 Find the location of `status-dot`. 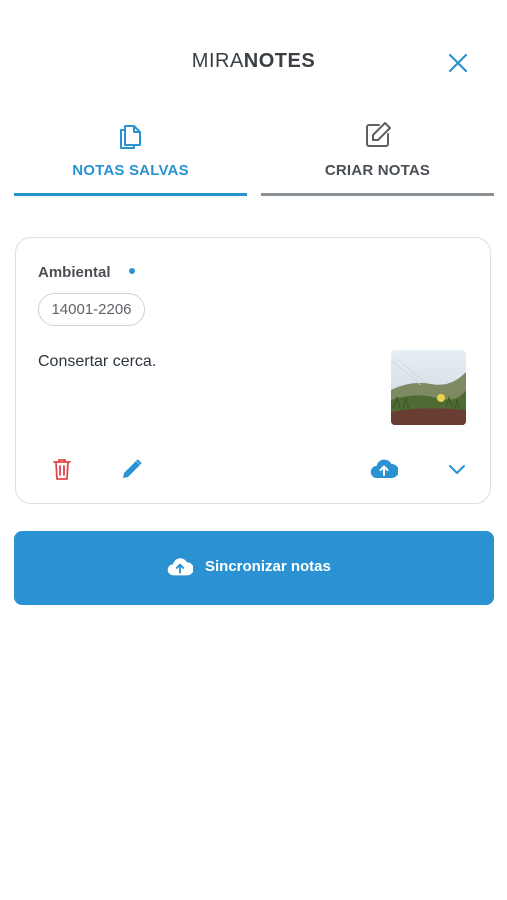

status-dot is located at coordinates (132, 271).